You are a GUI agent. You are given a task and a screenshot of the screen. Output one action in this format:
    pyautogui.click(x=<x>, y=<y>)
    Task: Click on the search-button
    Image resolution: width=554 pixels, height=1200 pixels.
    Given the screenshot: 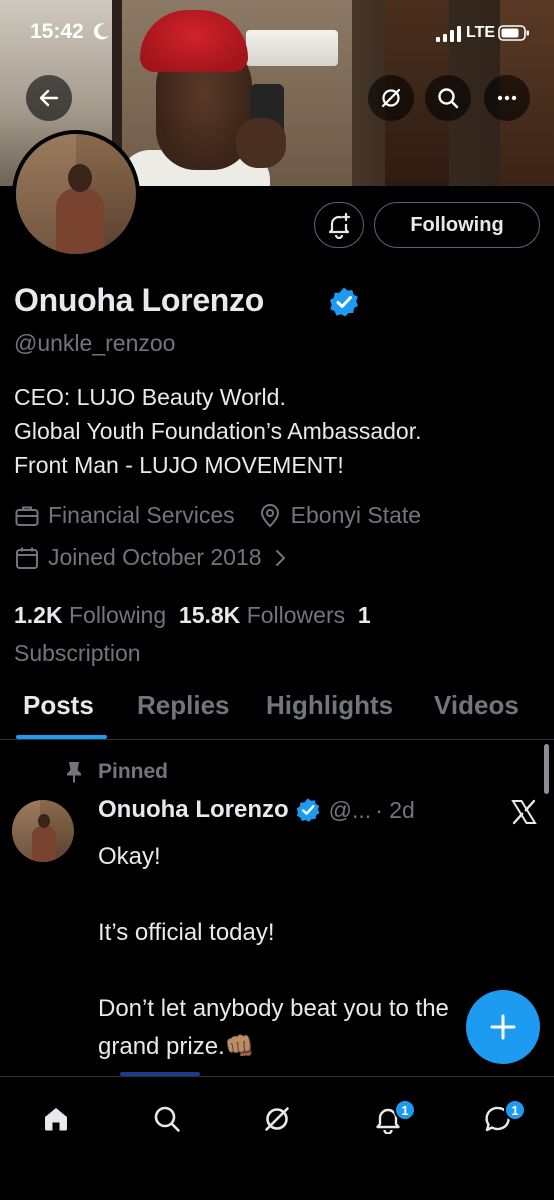 What is the action you would take?
    pyautogui.click(x=448, y=98)
    